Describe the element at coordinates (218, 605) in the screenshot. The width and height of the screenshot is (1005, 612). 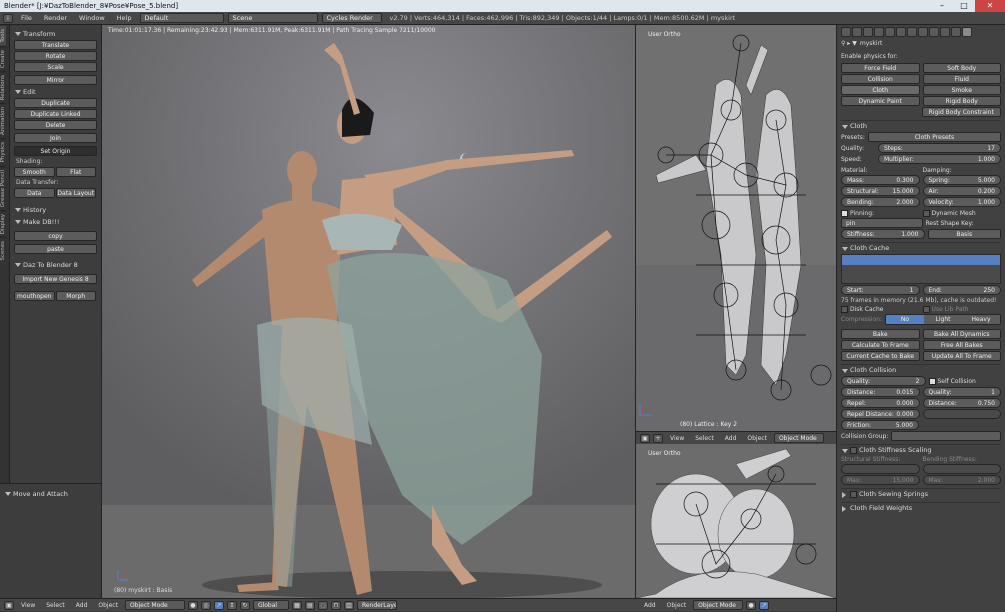
I see `manipulator-icon: ↗` at that location.